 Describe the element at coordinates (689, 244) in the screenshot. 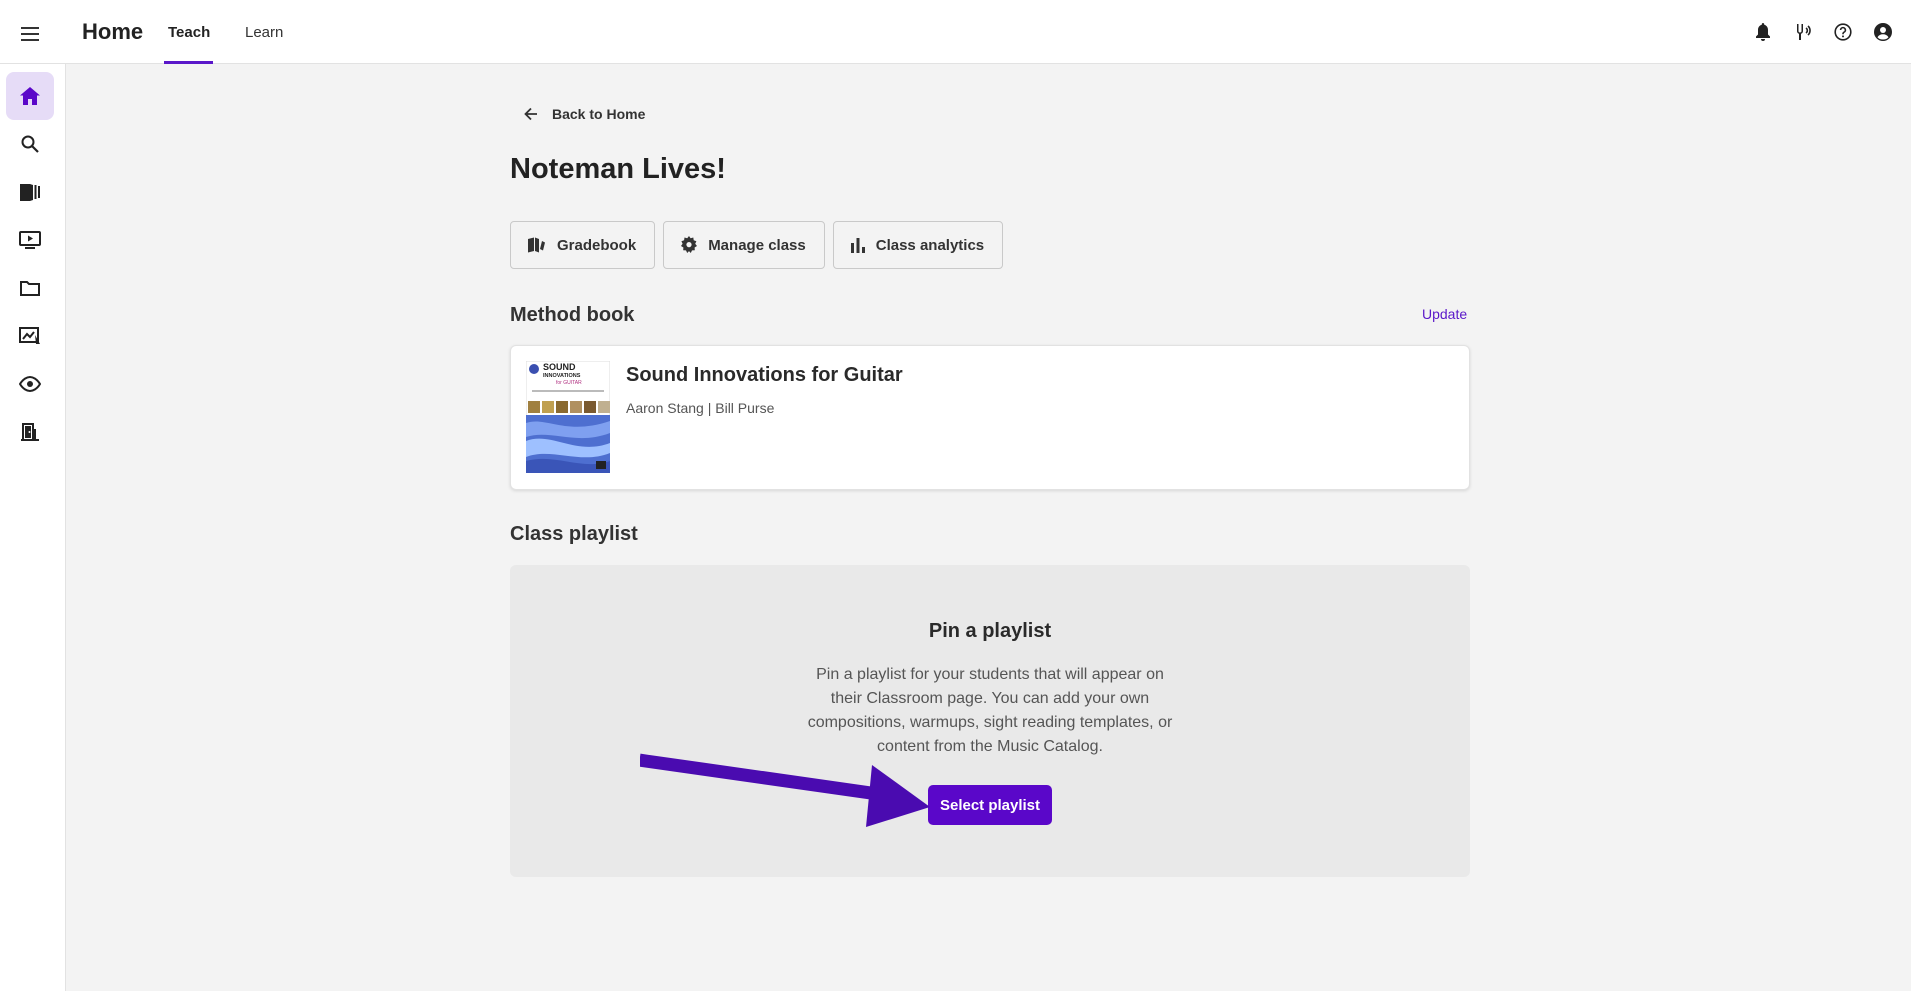

I see `gear-icon` at that location.